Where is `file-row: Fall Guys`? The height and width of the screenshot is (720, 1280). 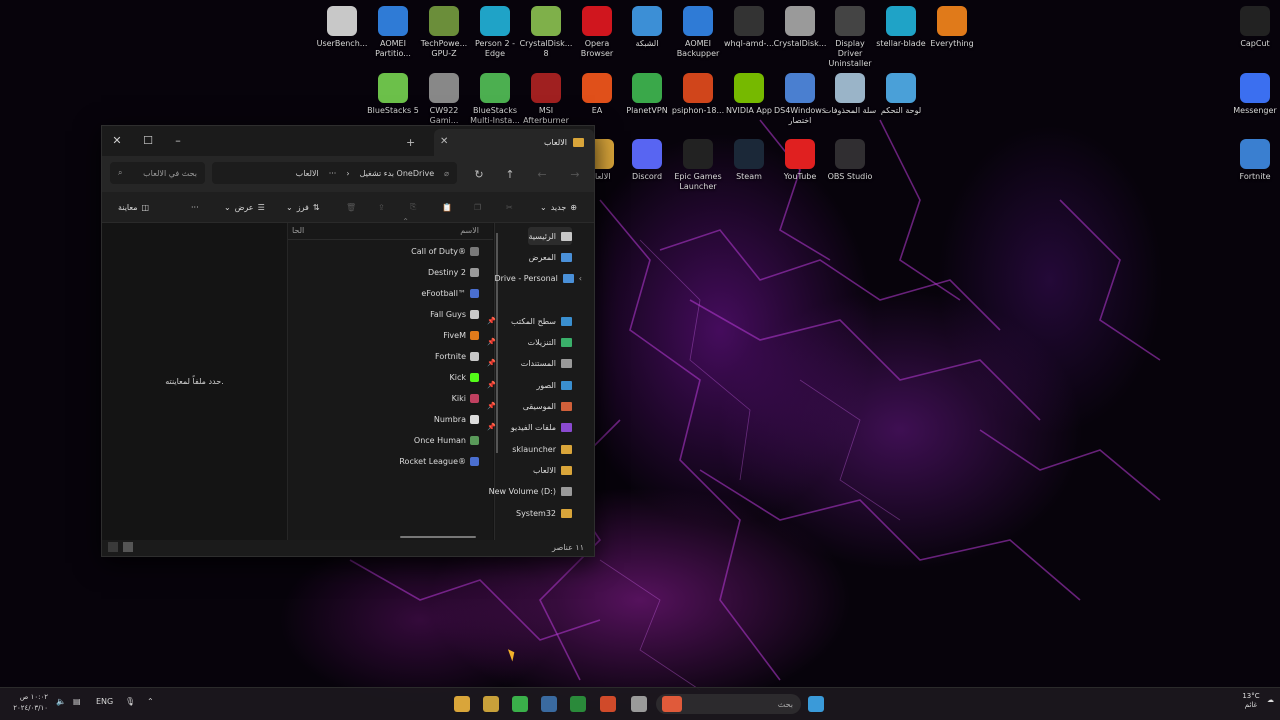 file-row: Fall Guys is located at coordinates (454, 314).